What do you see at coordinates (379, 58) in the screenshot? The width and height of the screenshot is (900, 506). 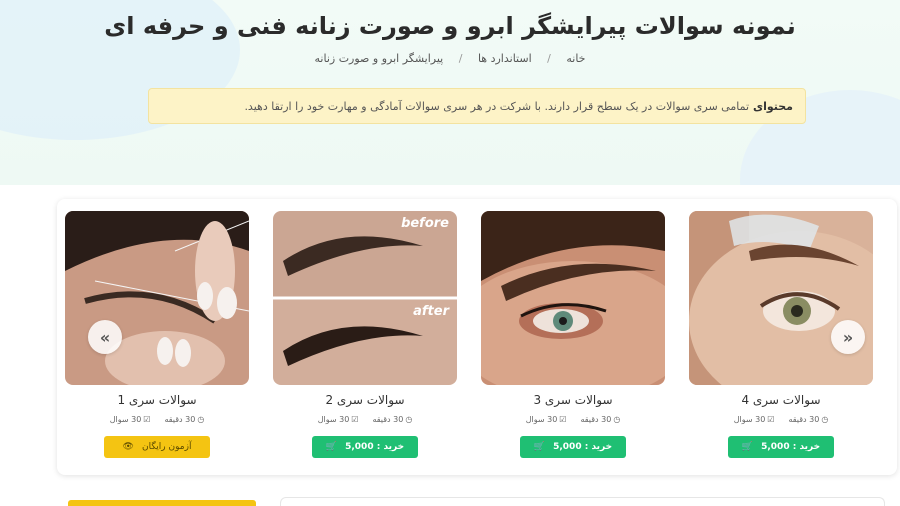 I see `breadcrumb-current: پیرایشگر ابرو و صورت زنانه` at bounding box center [379, 58].